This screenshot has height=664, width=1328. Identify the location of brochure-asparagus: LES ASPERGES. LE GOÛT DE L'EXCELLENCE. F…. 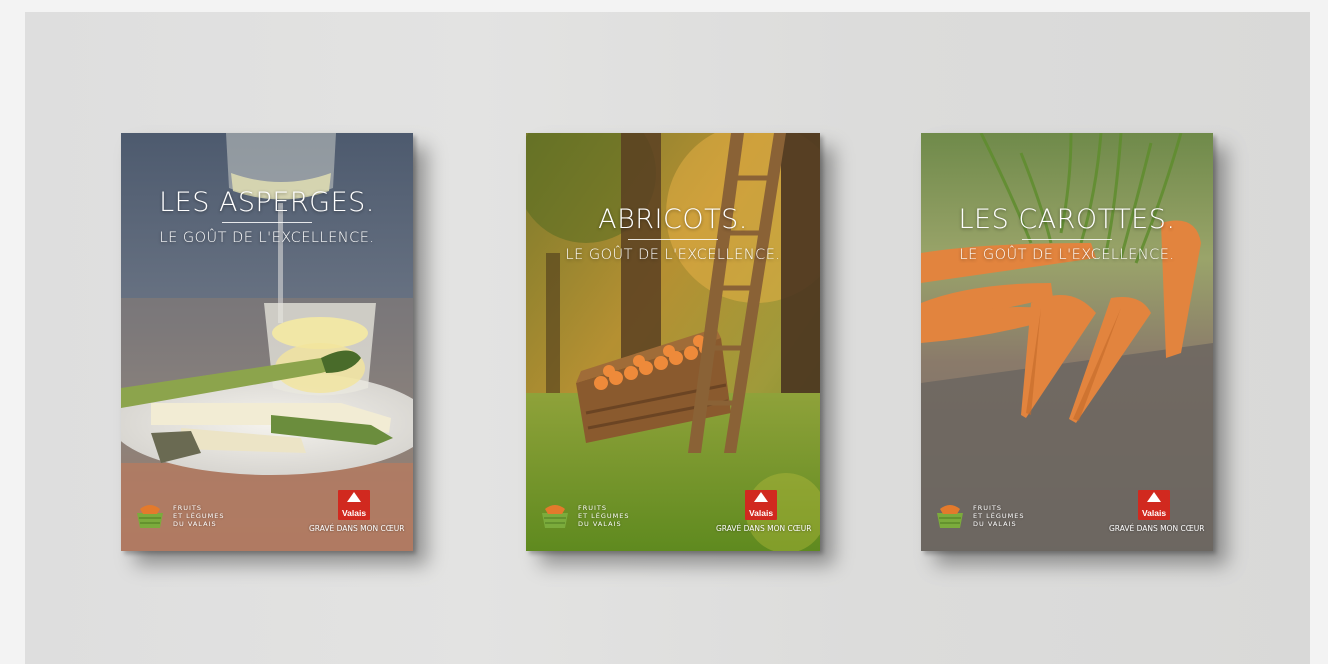
(267, 342).